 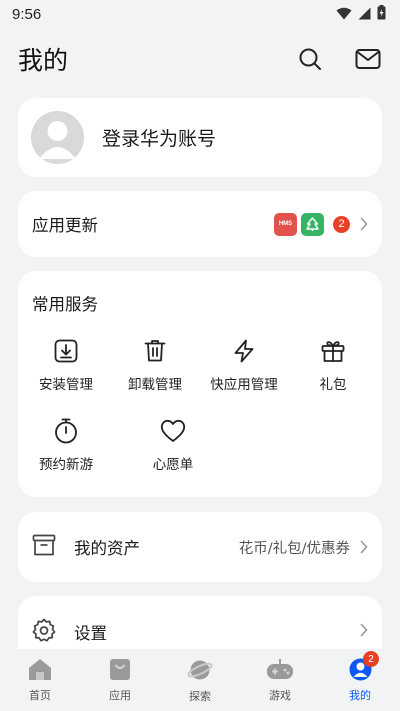 What do you see at coordinates (40, 695) in the screenshot?
I see `nav-label: 首页` at bounding box center [40, 695].